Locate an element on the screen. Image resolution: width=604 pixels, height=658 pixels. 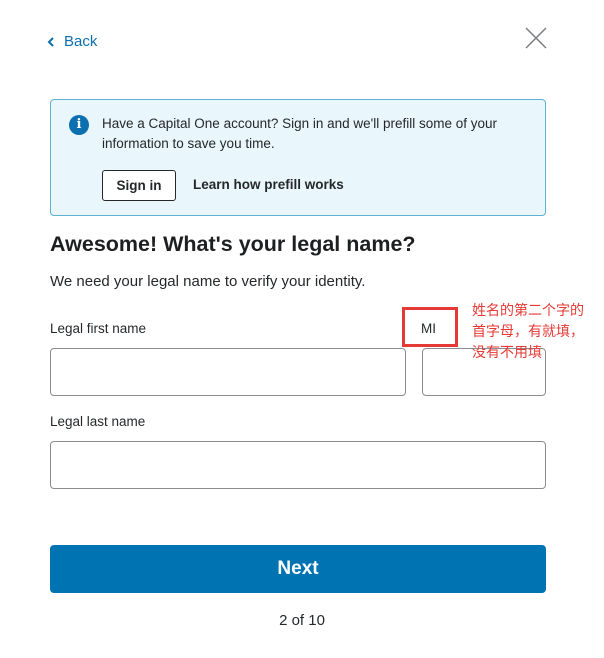
last-name-label: Legal last name is located at coordinates (98, 421).